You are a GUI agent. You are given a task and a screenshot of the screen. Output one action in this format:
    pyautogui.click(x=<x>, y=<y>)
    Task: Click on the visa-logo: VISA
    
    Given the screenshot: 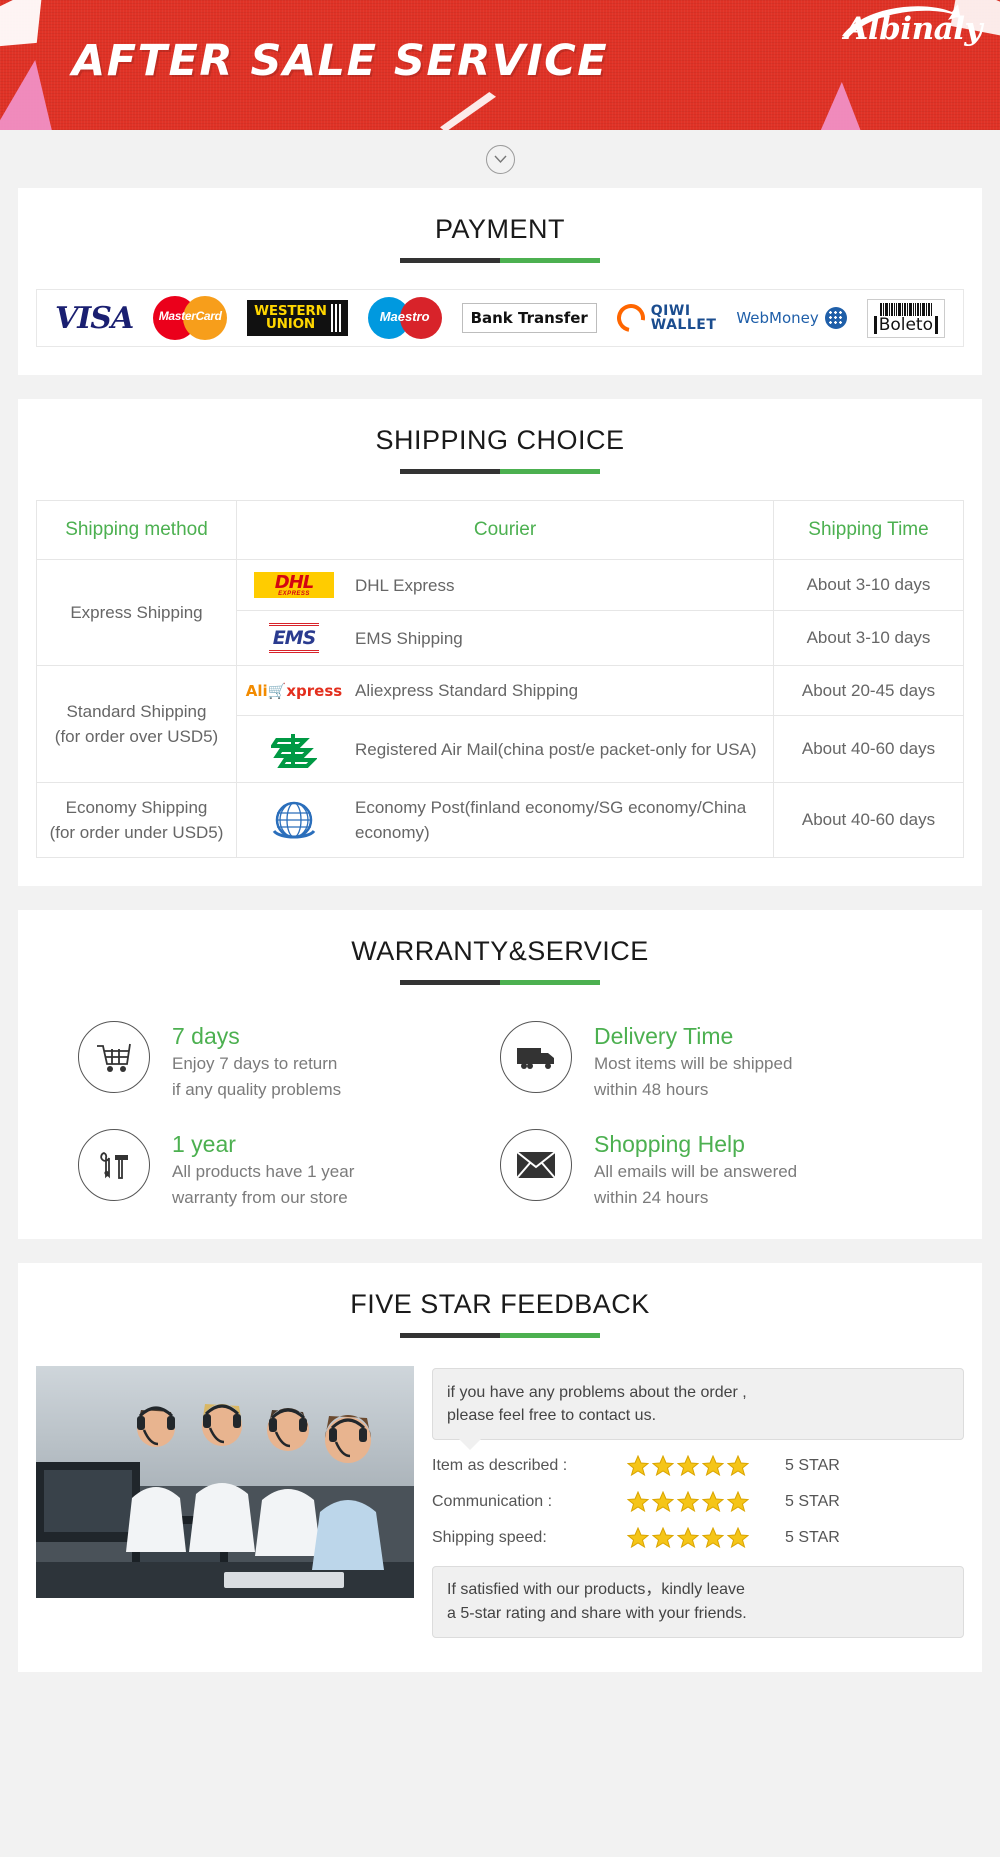 What is the action you would take?
    pyautogui.click(x=94, y=318)
    